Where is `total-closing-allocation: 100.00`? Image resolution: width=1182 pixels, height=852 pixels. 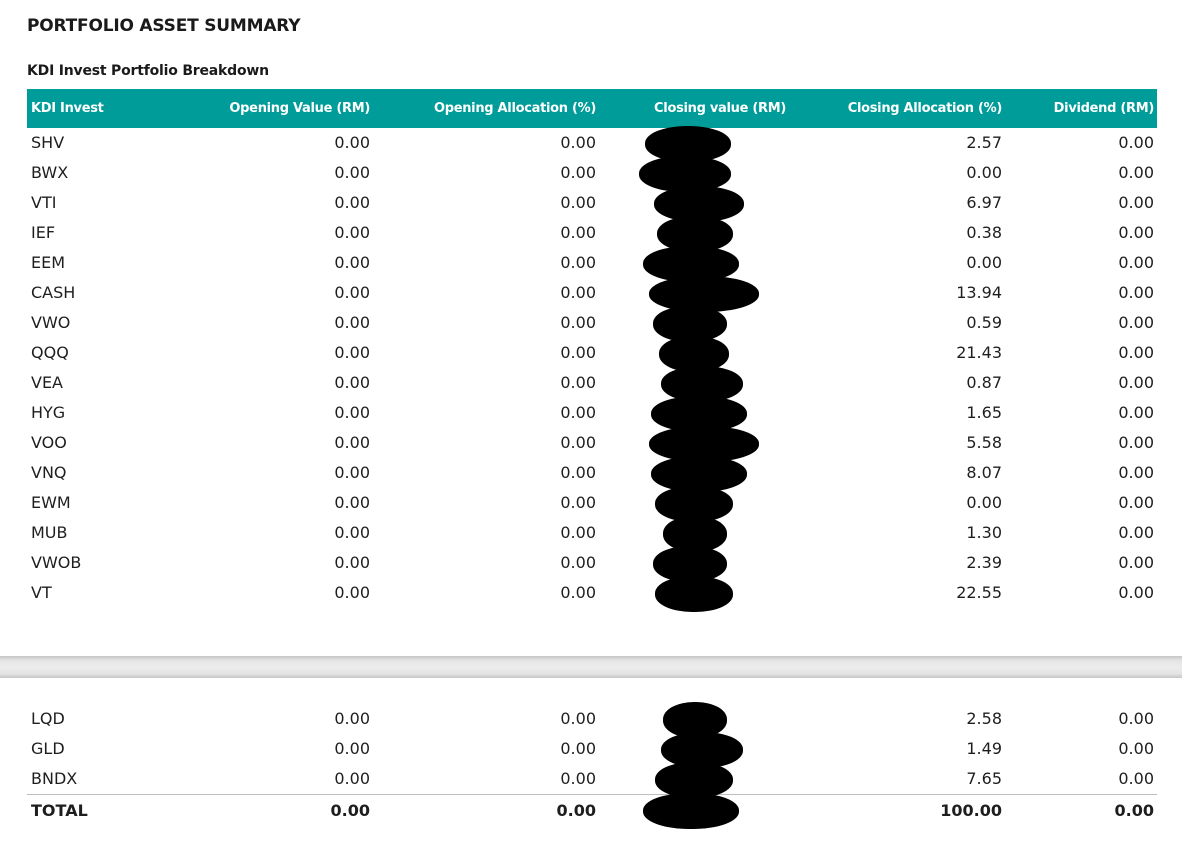 total-closing-allocation: 100.00 is located at coordinates (897, 810).